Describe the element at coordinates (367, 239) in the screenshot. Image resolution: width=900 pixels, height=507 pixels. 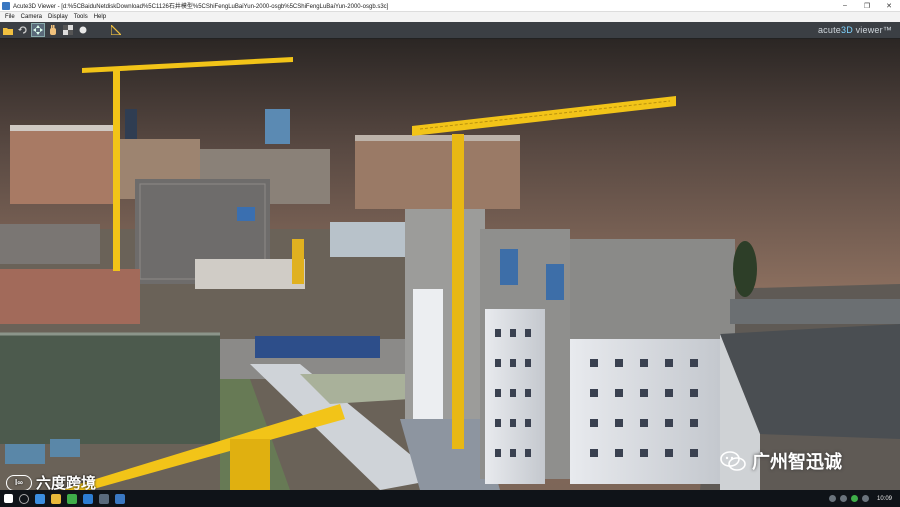
I see `shed` at that location.